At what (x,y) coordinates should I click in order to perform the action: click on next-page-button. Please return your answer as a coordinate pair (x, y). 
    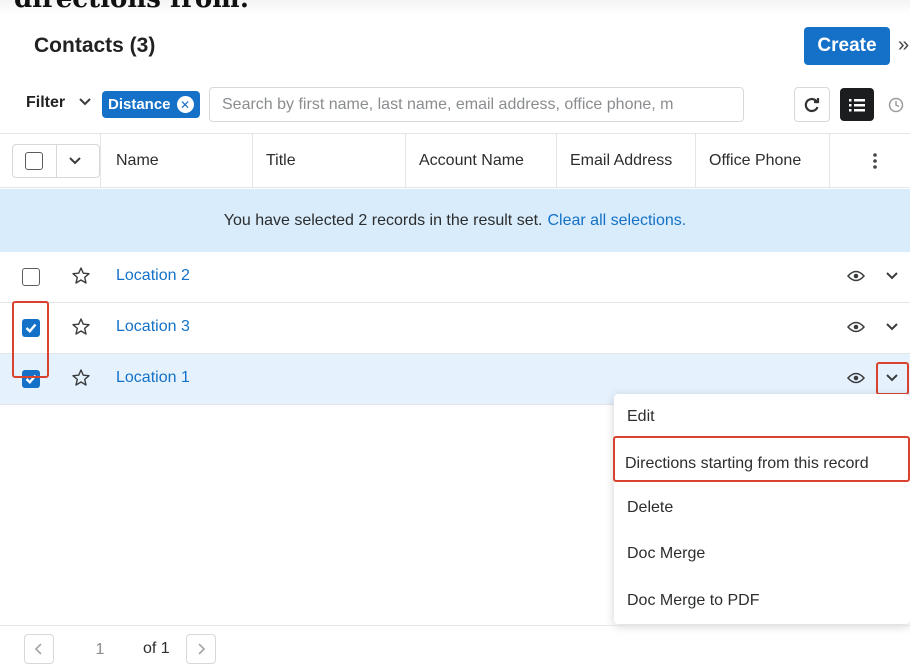
    Looking at the image, I should click on (201, 649).